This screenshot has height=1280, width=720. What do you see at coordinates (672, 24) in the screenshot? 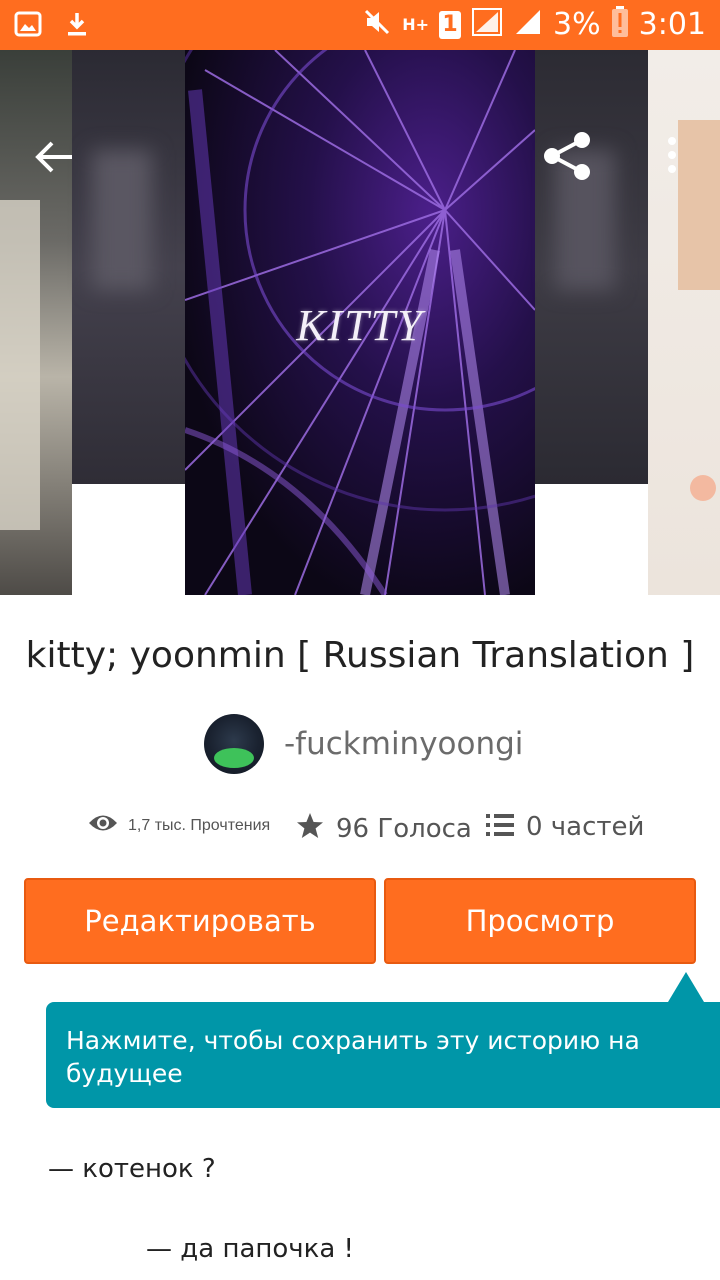
I see `clock: 3:01` at bounding box center [672, 24].